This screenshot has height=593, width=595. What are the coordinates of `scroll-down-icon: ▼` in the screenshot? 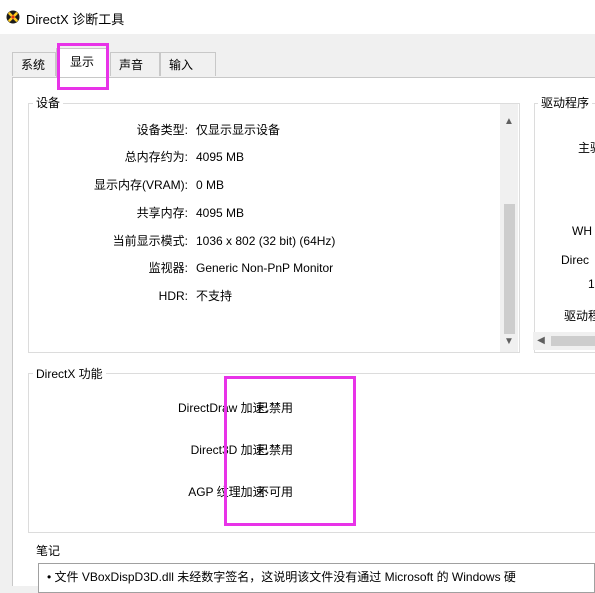 It's located at (509, 342).